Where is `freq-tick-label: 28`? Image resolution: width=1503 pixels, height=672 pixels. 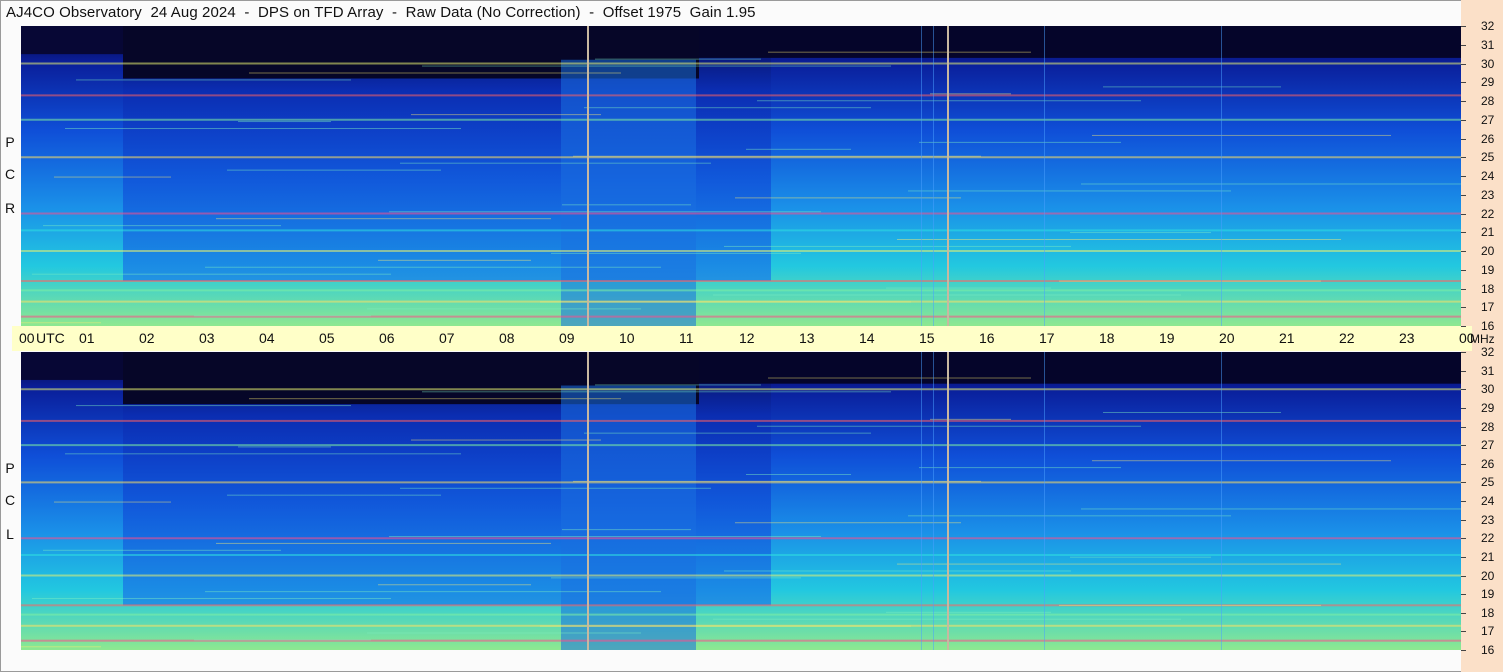
freq-tick-label: 28 is located at coordinates (1488, 426).